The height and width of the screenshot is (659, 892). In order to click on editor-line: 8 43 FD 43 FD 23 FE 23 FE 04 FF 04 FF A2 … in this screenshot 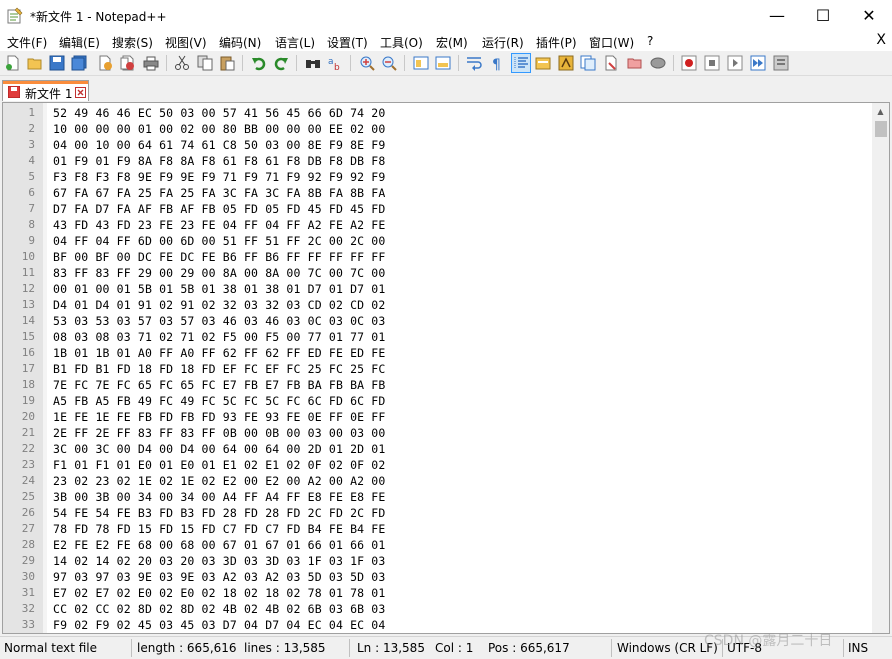, I will do `click(438, 225)`.